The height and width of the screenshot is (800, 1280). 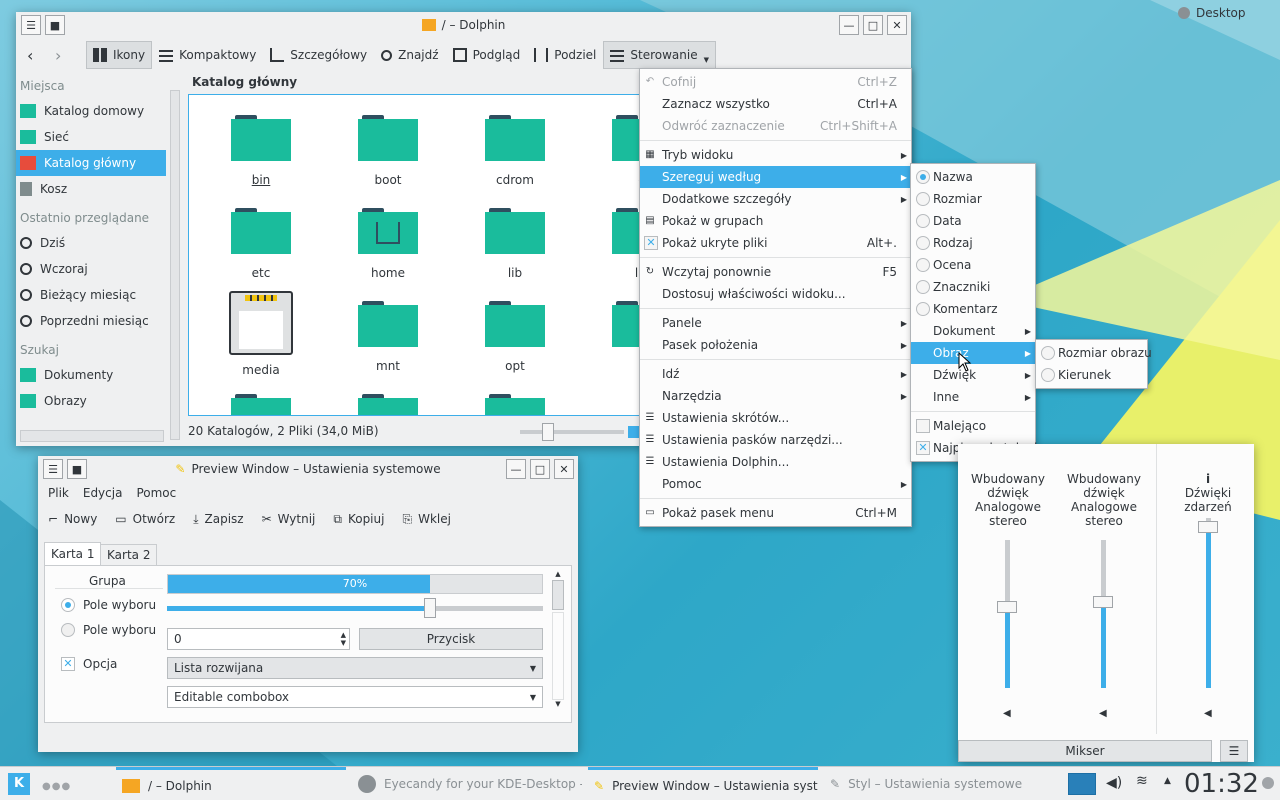 What do you see at coordinates (558, 704) in the screenshot?
I see `scroll-down-icon: ▼` at bounding box center [558, 704].